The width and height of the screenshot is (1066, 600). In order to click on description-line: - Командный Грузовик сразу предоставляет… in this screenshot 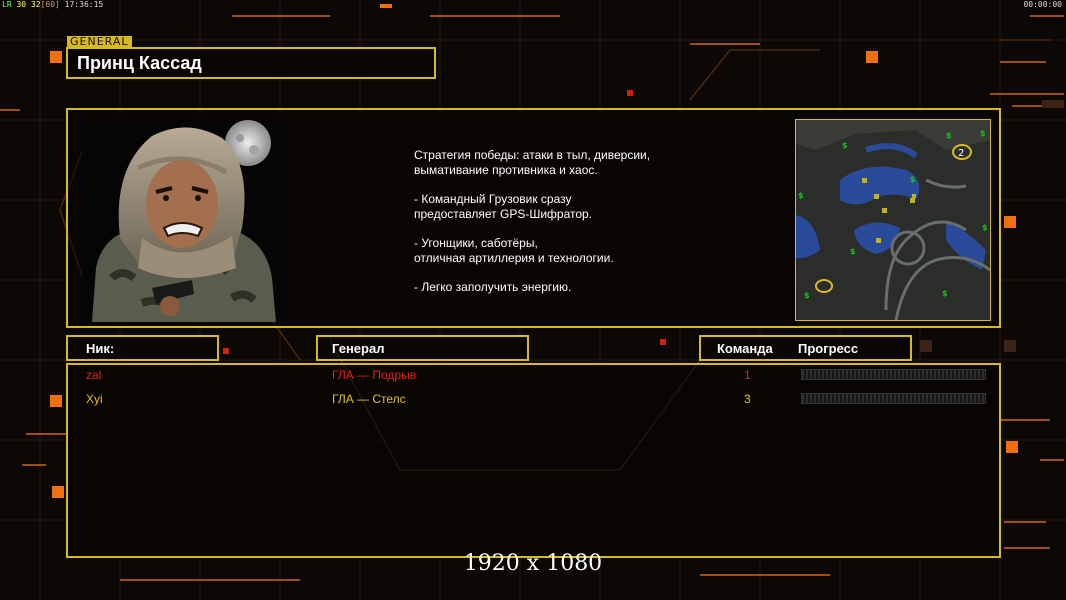, I will do `click(503, 206)`.